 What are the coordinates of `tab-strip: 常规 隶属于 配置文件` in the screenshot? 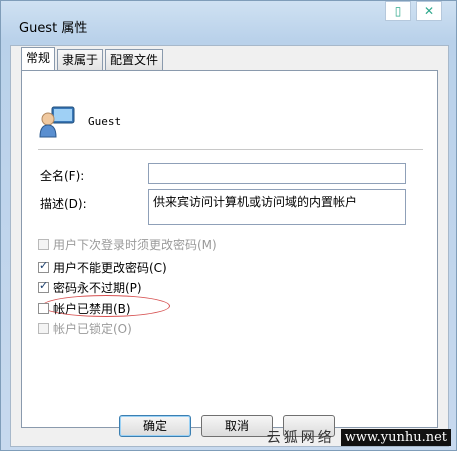 It's located at (93, 58).